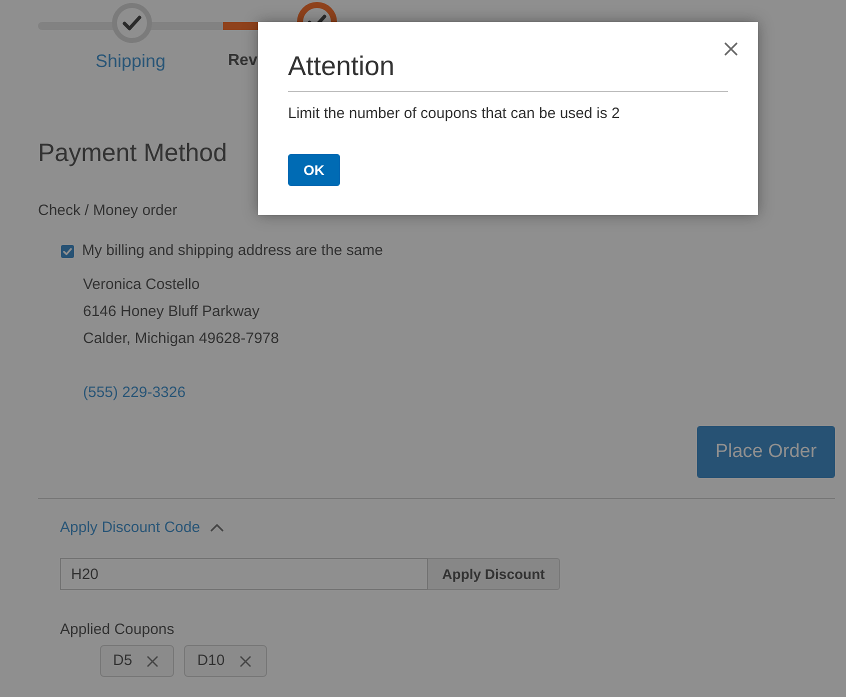  Describe the element at coordinates (233, 251) in the screenshot. I see `checkbox-label: My billing and shipping address are the same` at that location.